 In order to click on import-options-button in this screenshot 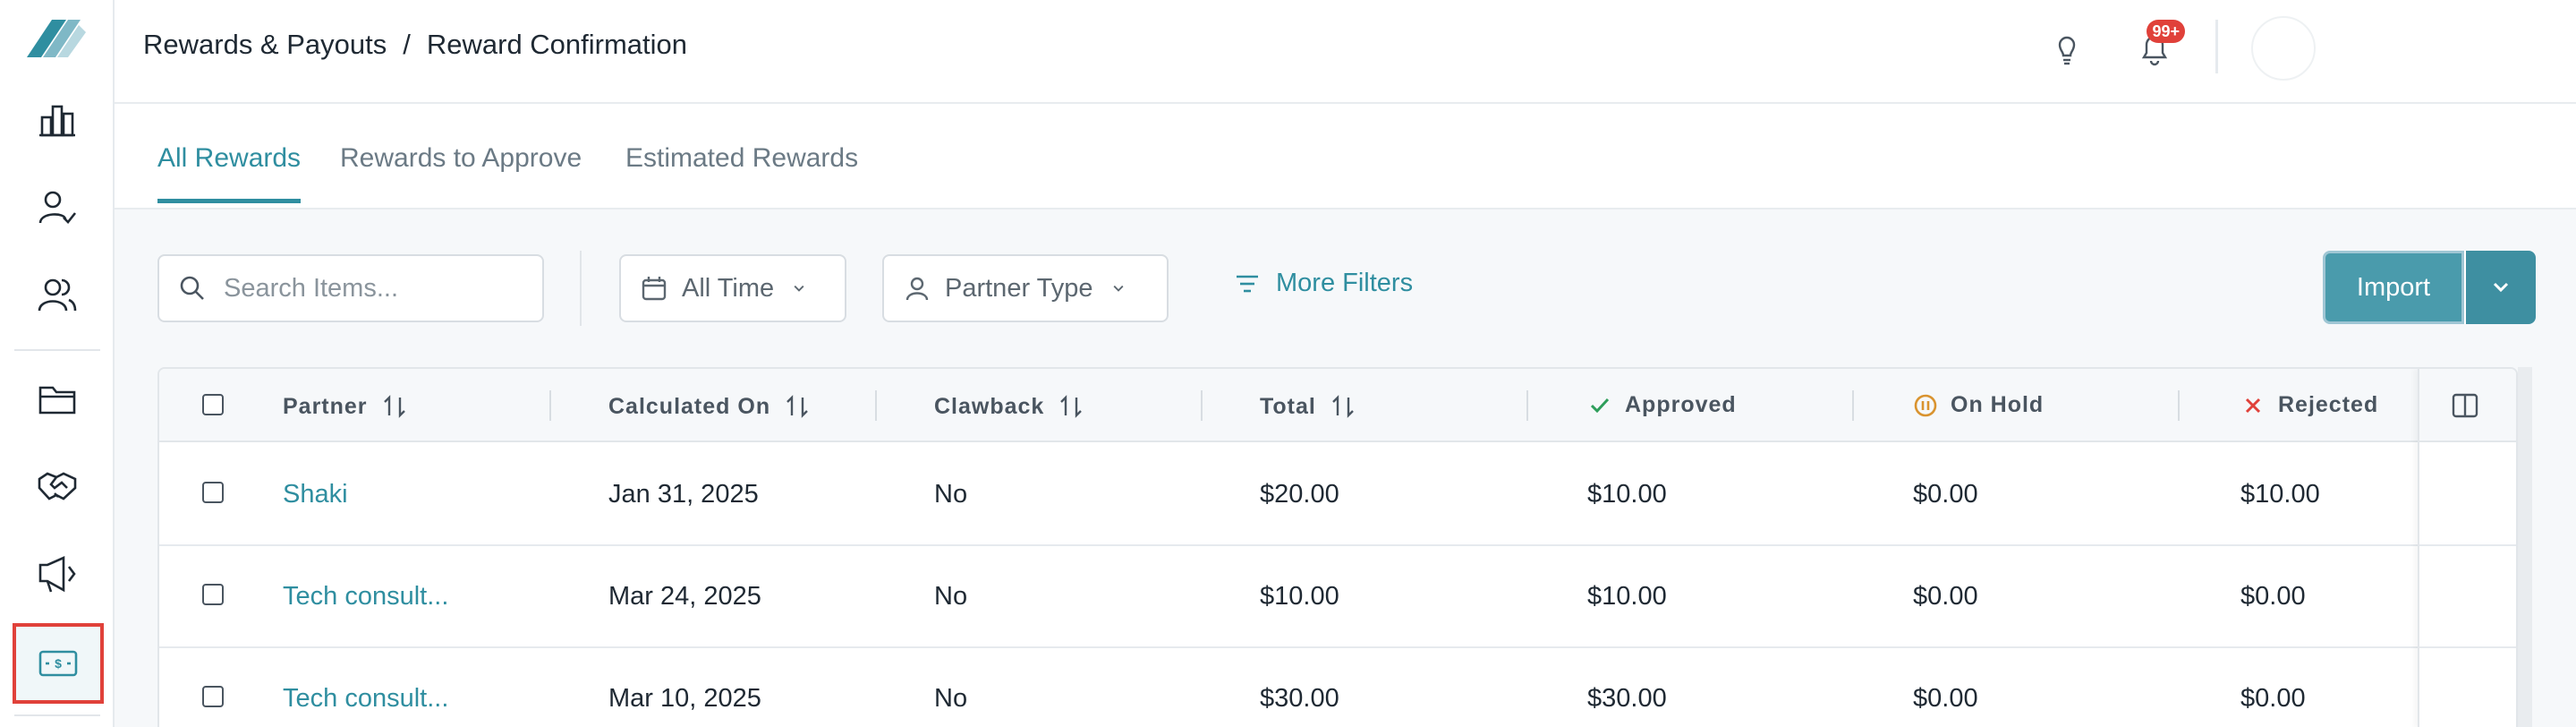, I will do `click(2500, 287)`.